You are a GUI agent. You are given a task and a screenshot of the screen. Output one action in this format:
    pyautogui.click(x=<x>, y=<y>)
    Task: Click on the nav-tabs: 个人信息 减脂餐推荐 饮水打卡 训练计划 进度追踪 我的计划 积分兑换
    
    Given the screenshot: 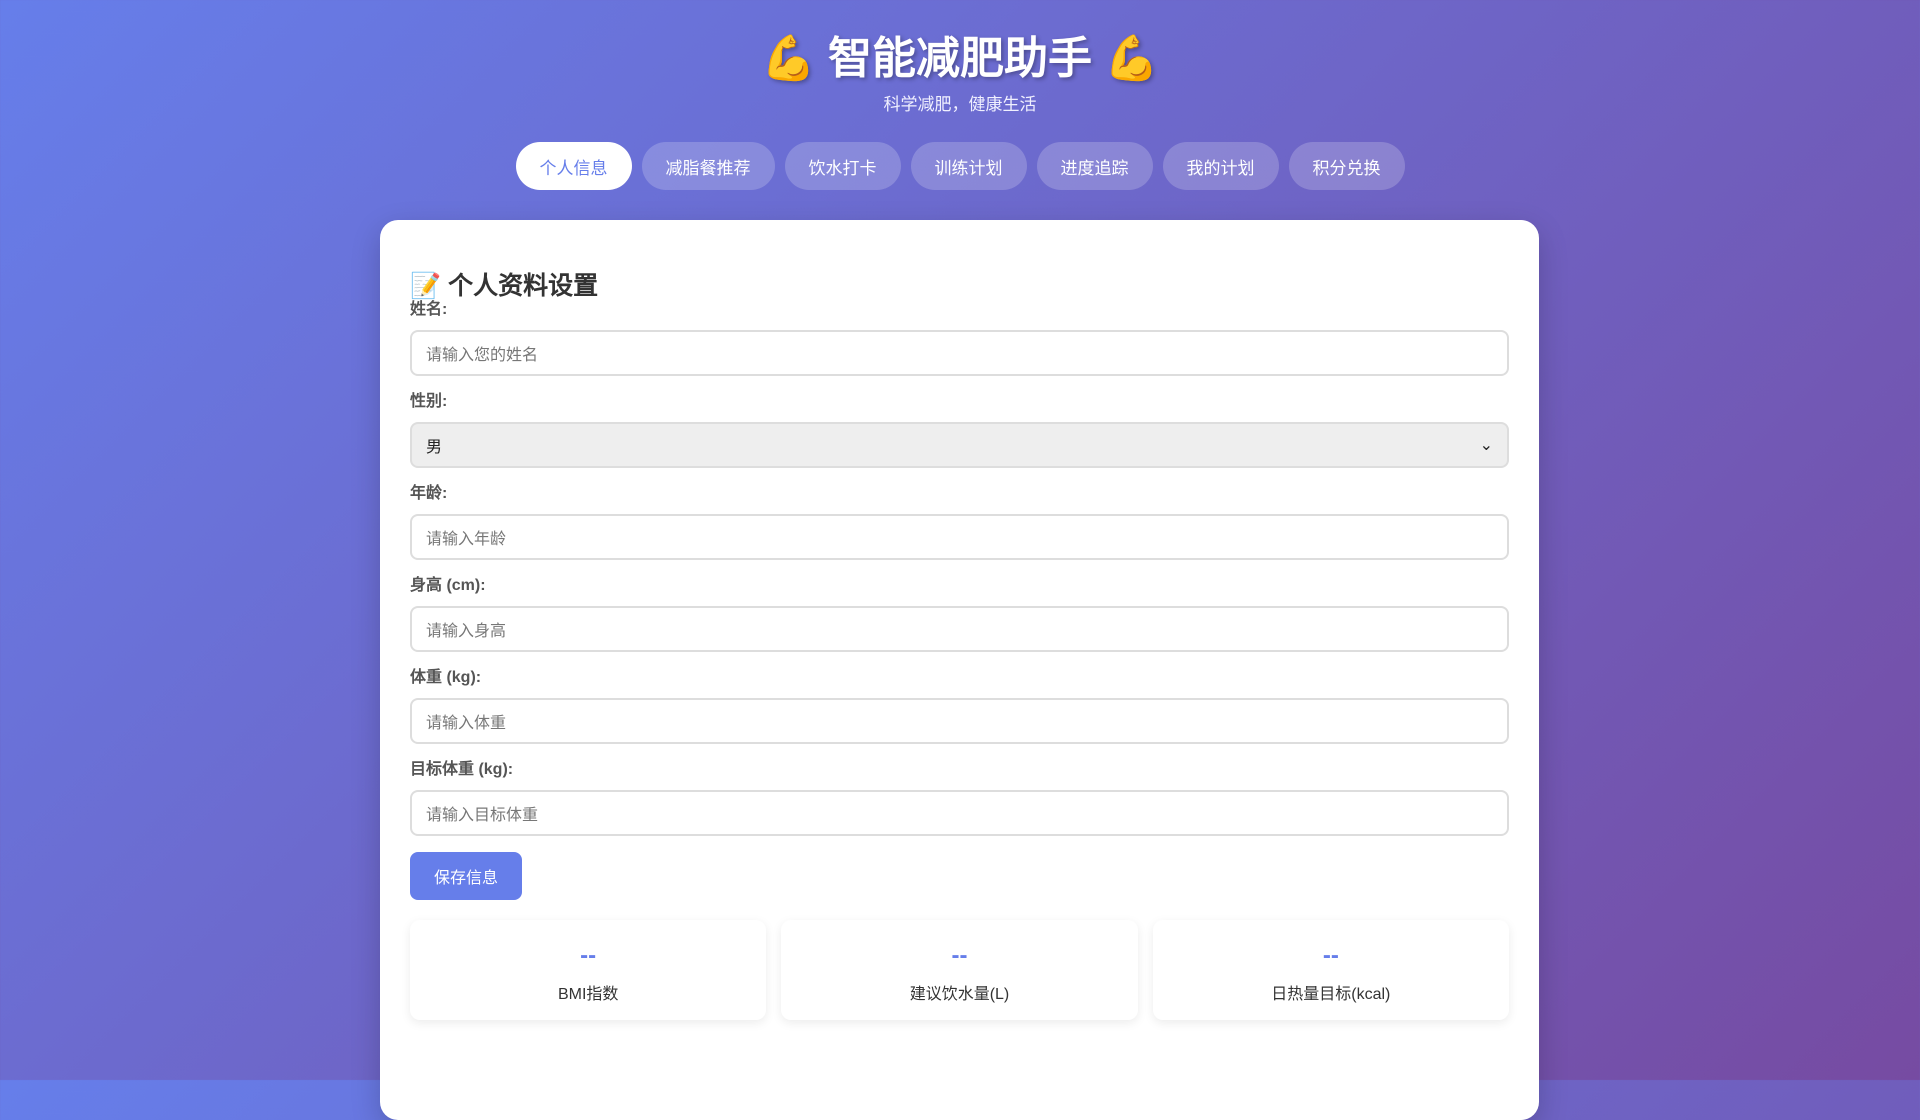 What is the action you would take?
    pyautogui.click(x=960, y=166)
    